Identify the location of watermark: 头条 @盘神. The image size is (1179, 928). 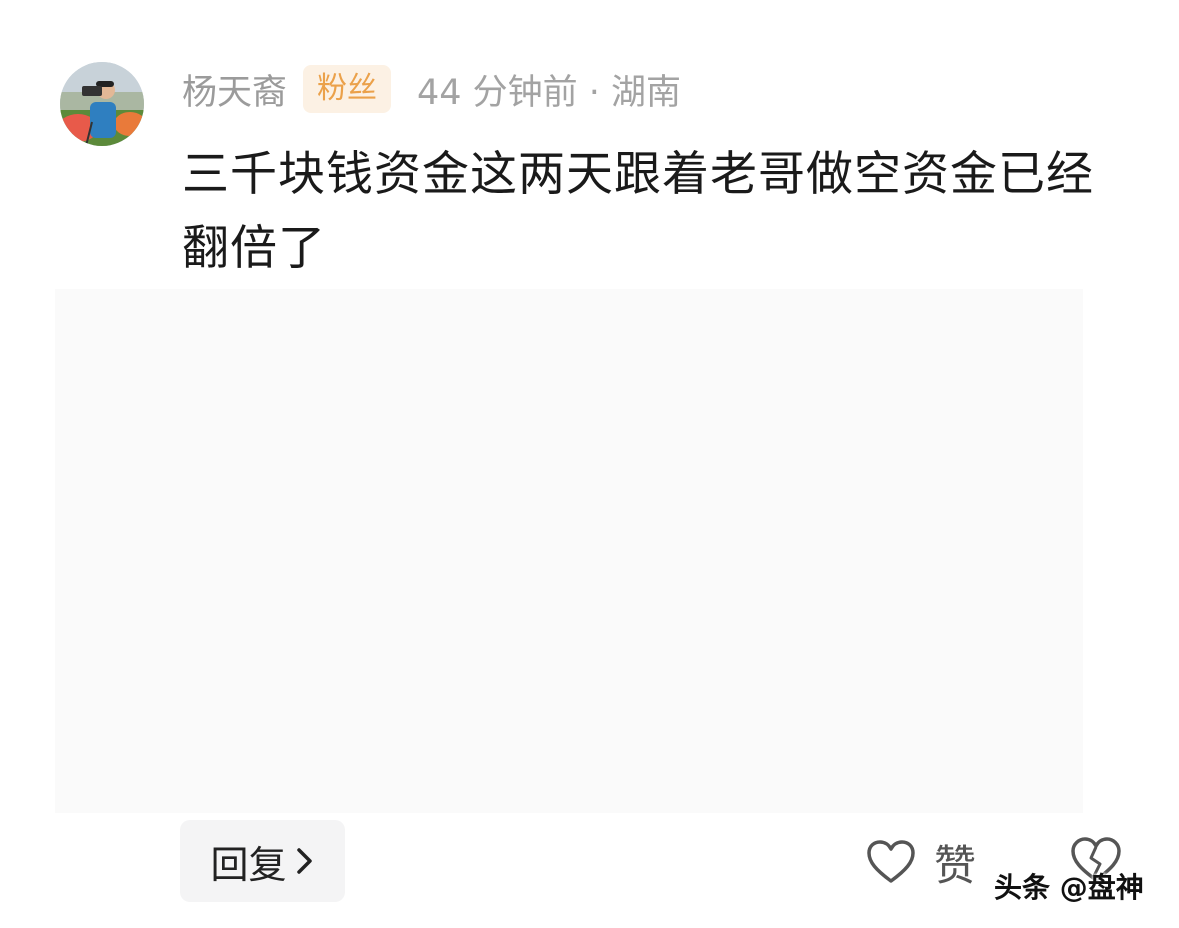
(1069, 887).